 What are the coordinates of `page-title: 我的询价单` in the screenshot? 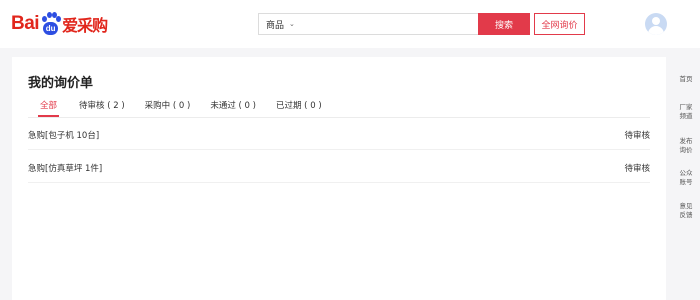 It's located at (61, 83).